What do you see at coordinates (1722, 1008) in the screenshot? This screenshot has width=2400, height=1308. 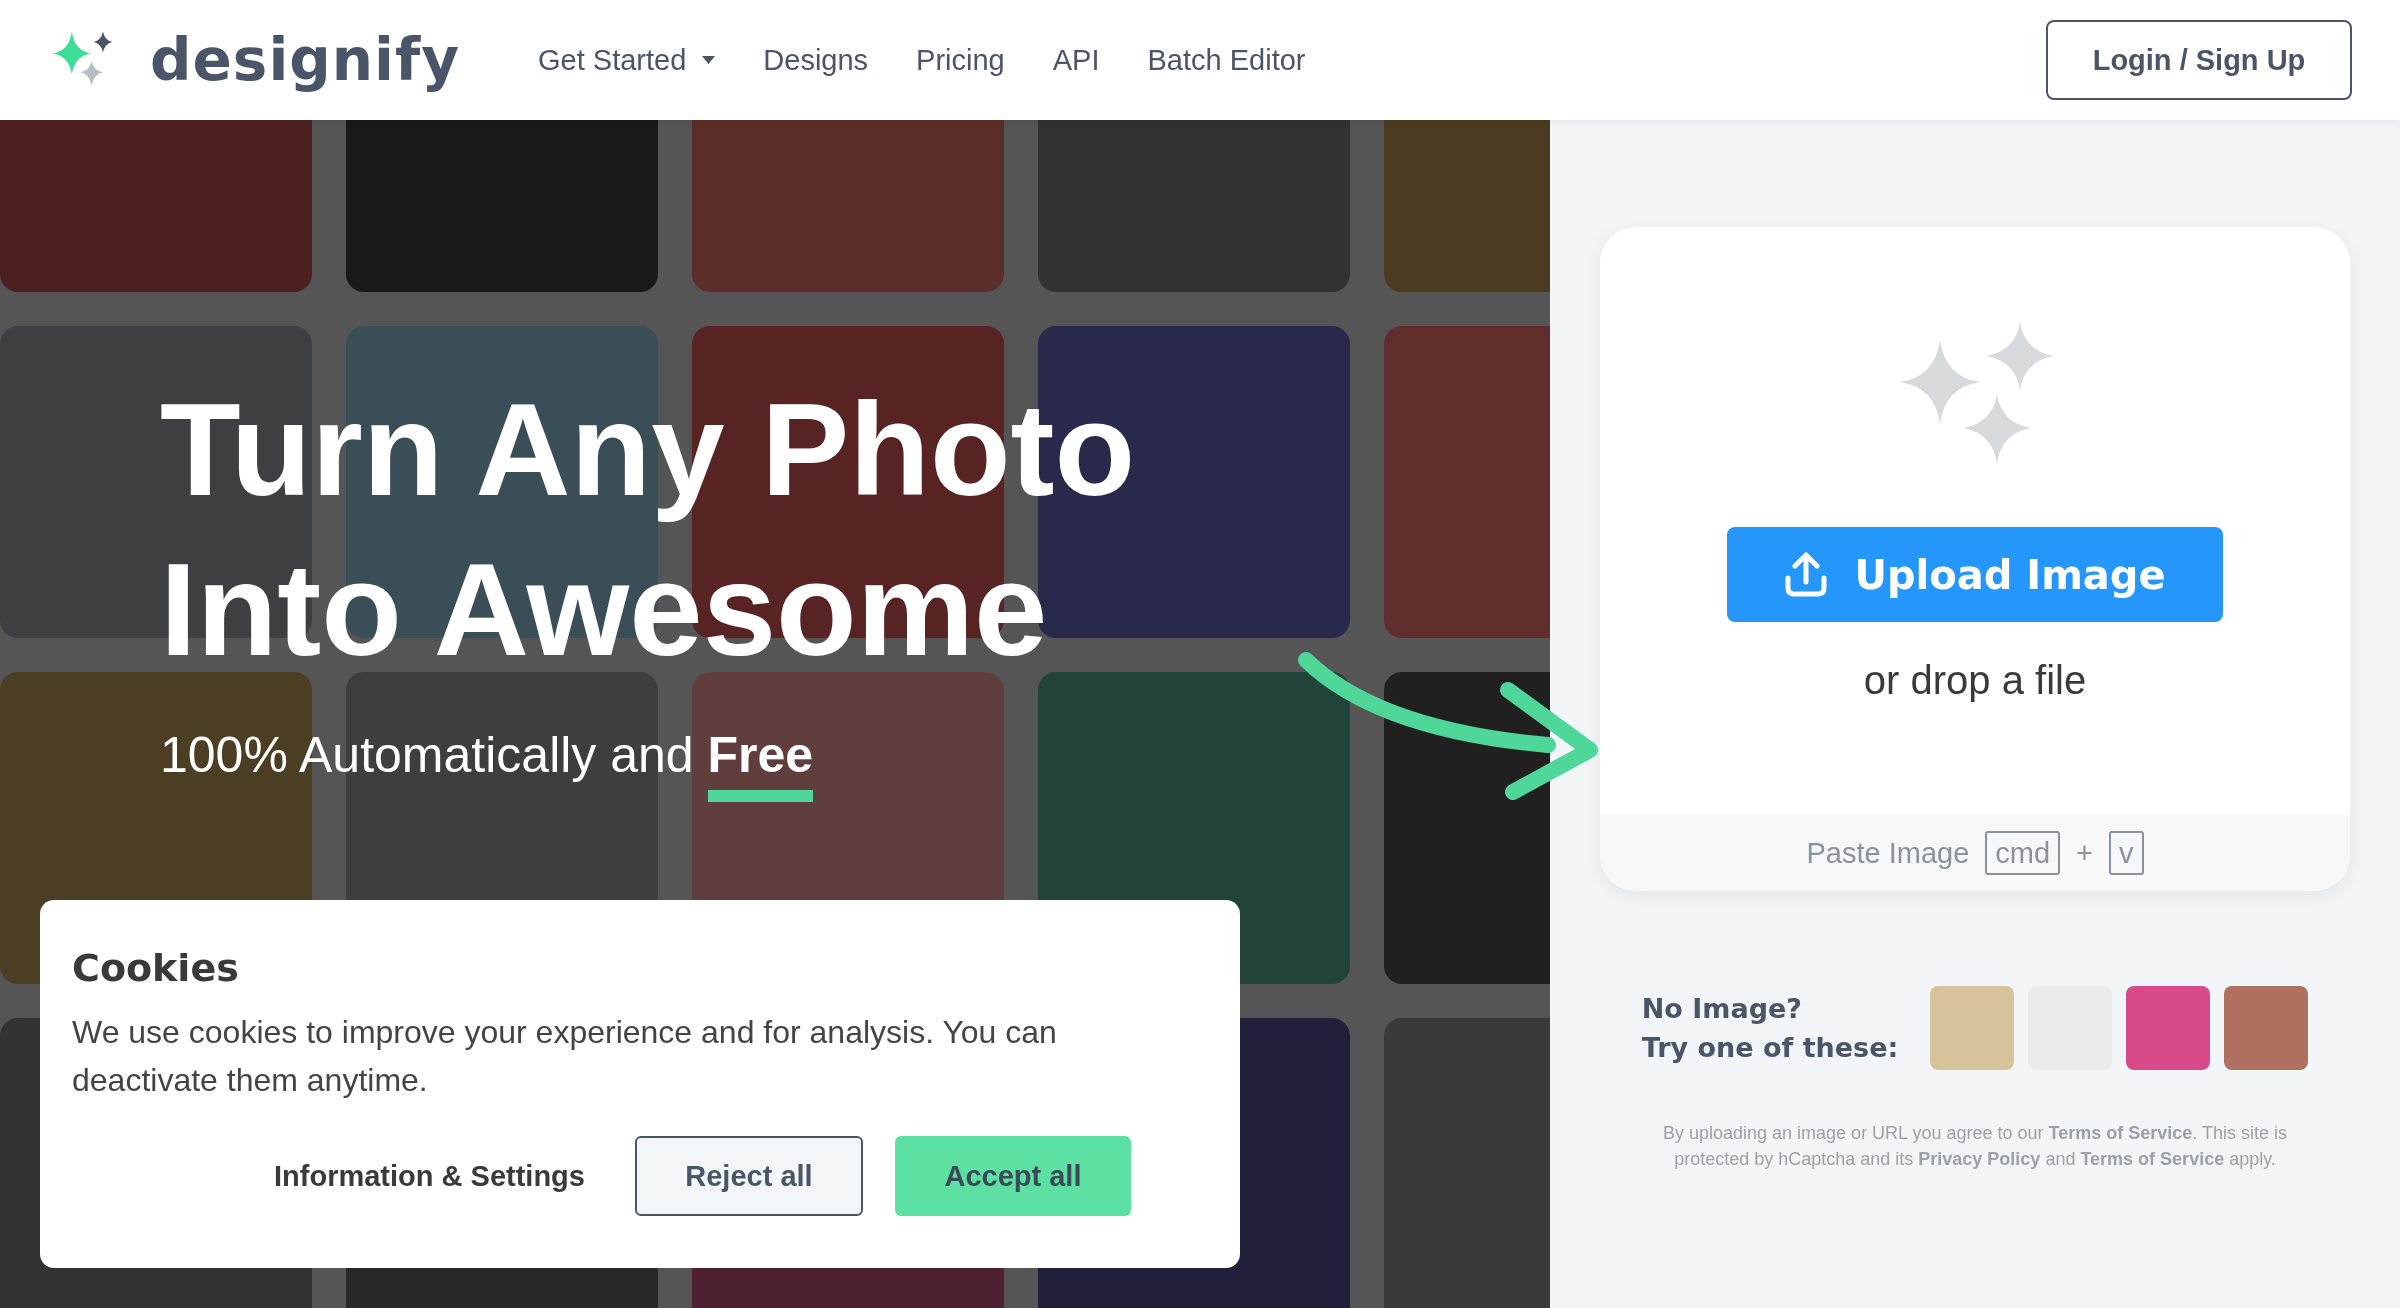 I see `samples-label: No Image?` at bounding box center [1722, 1008].